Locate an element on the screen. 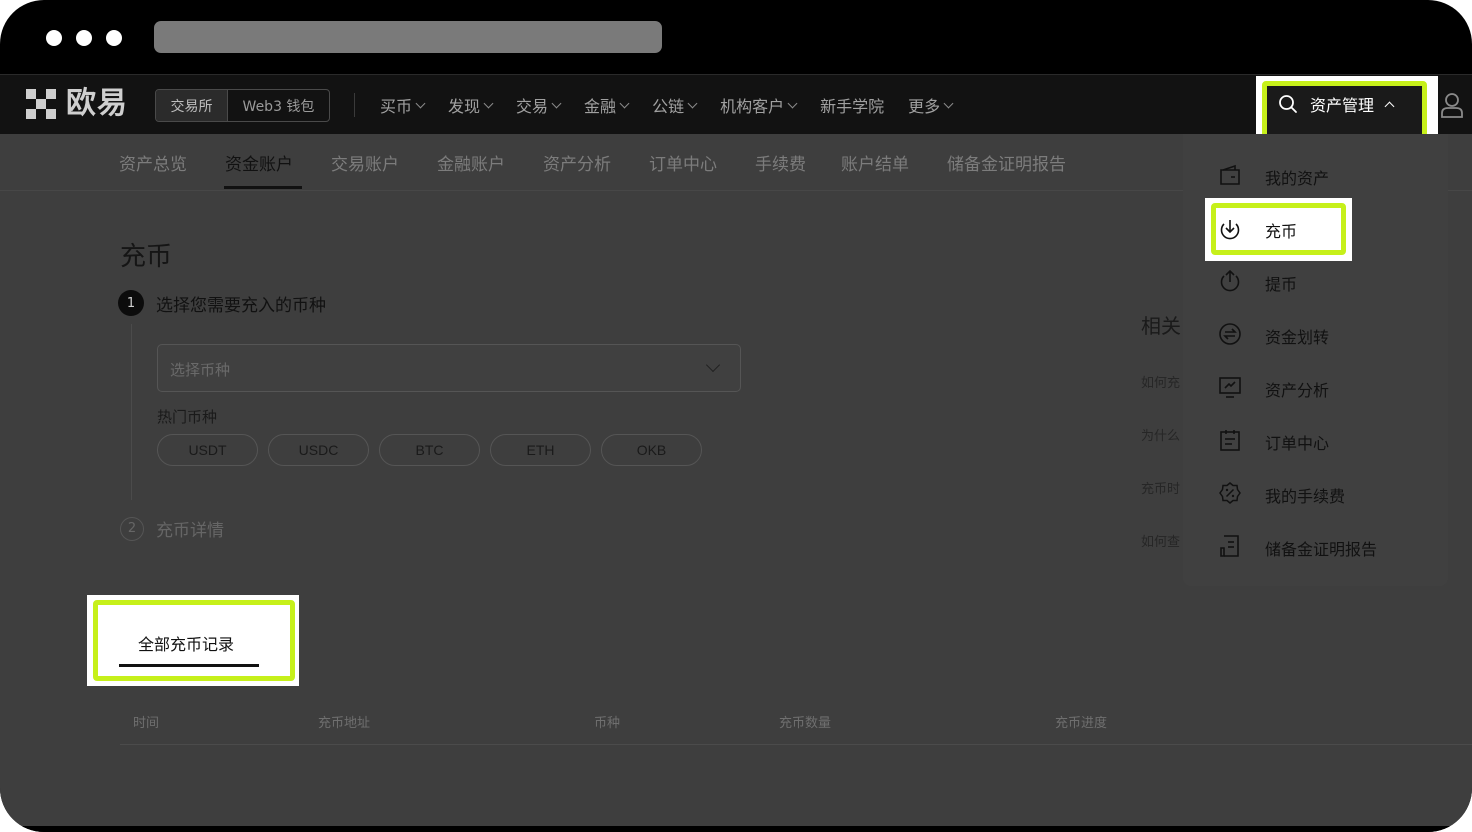  menu-label: 买币 is located at coordinates (396, 106).